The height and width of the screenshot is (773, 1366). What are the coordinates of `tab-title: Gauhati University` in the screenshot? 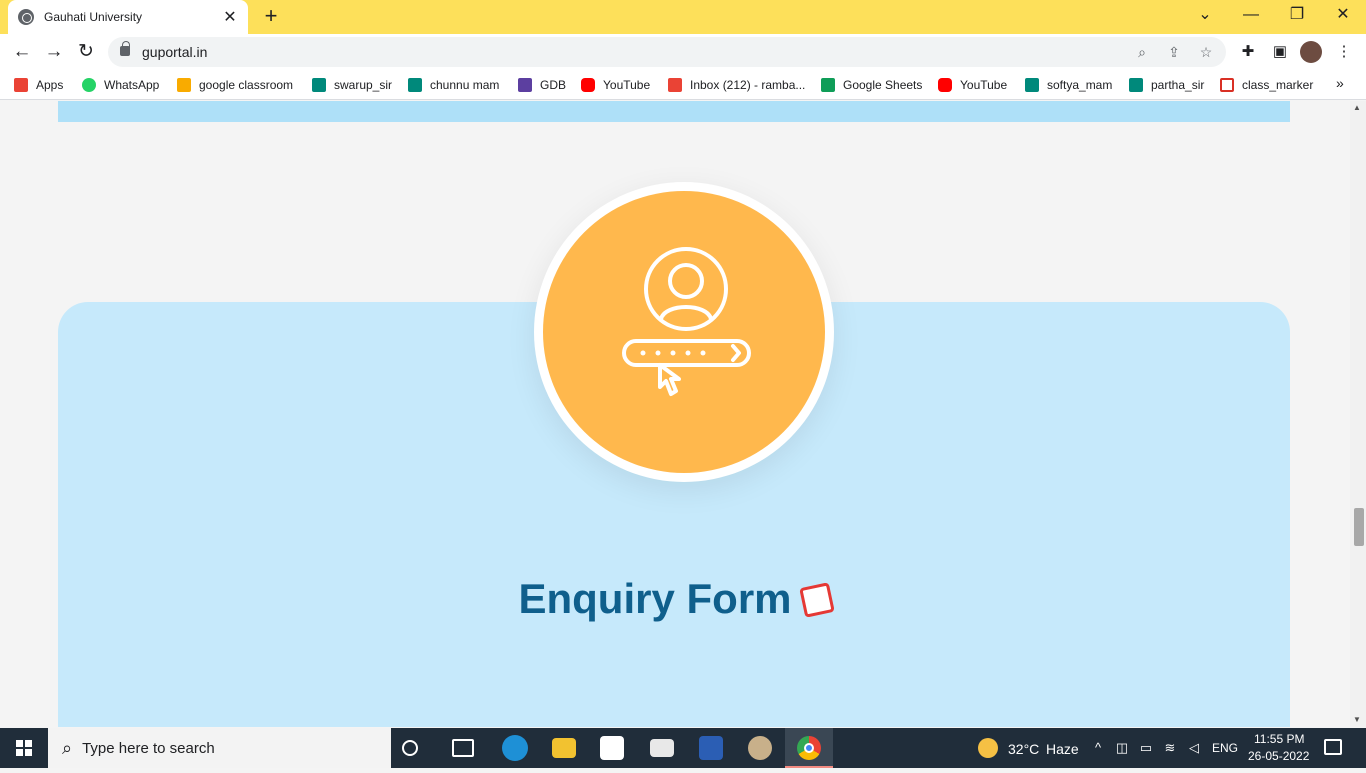 It's located at (93, 17).